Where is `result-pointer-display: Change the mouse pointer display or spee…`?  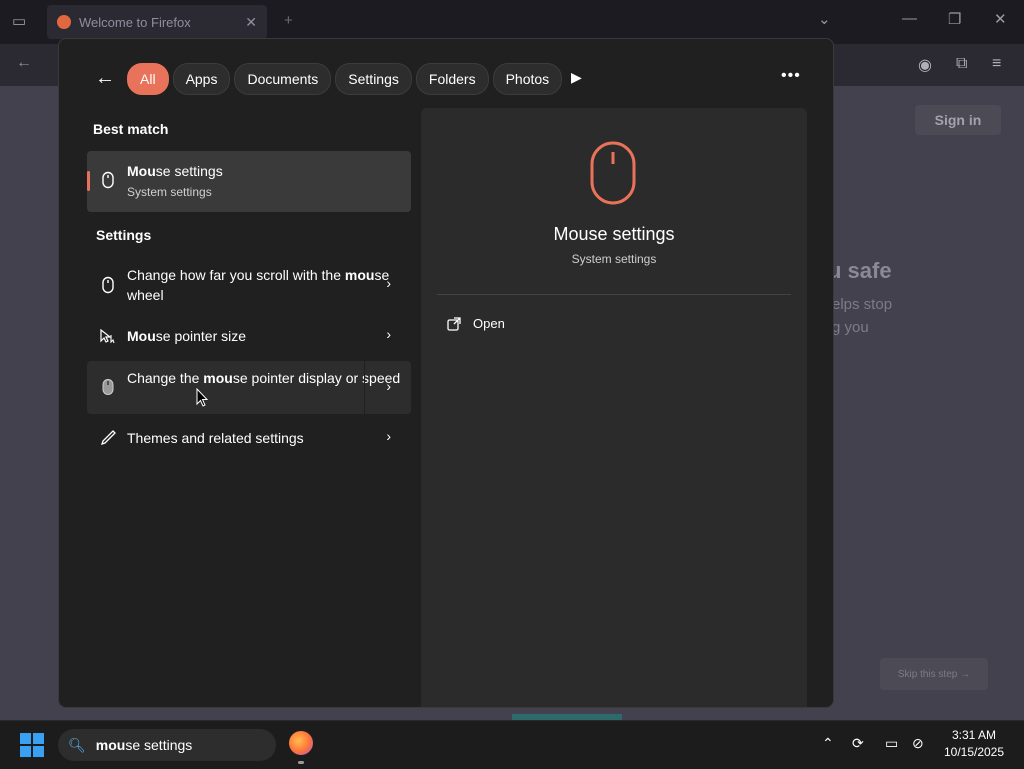
result-pointer-display: Change the mouse pointer display or spee… is located at coordinates (249, 387).